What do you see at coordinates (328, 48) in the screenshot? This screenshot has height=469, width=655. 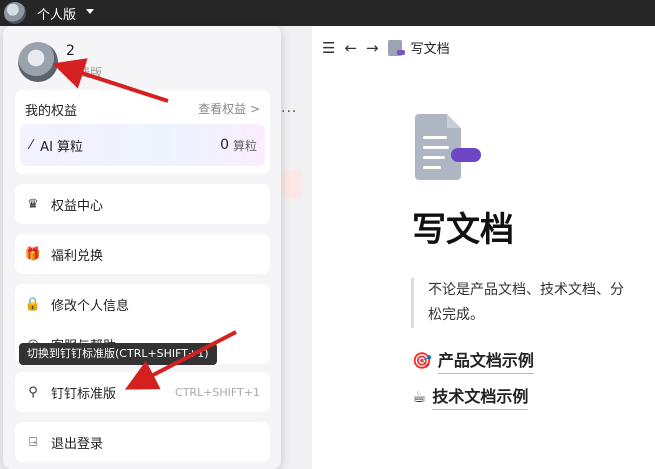 I see `menu-icon: ☰` at bounding box center [328, 48].